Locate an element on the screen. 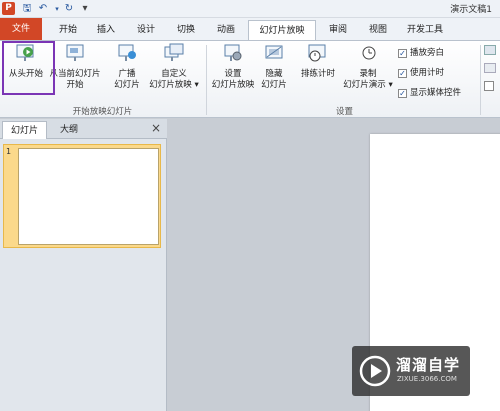  tab-home: 开始 is located at coordinates (68, 30).